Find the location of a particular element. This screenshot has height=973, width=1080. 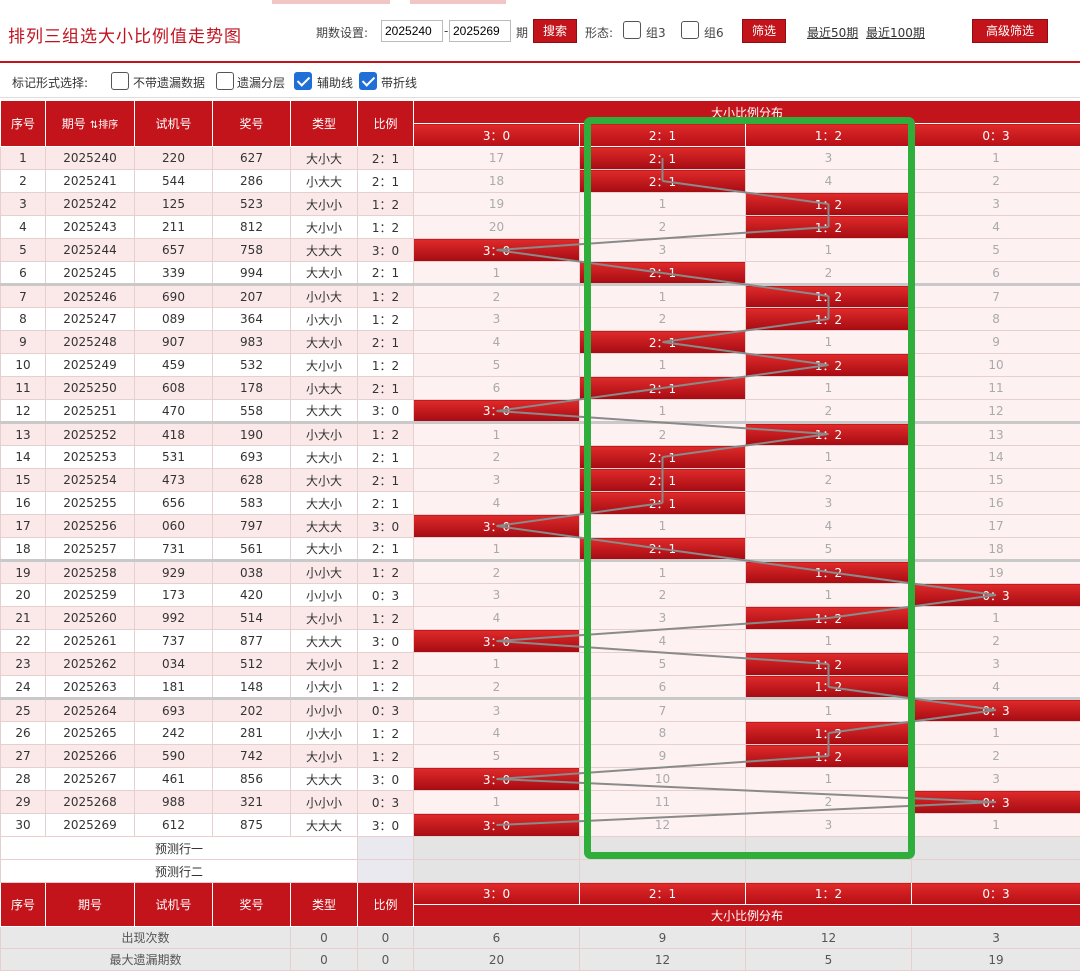

row-type: 大小小 is located at coordinates (324, 664).